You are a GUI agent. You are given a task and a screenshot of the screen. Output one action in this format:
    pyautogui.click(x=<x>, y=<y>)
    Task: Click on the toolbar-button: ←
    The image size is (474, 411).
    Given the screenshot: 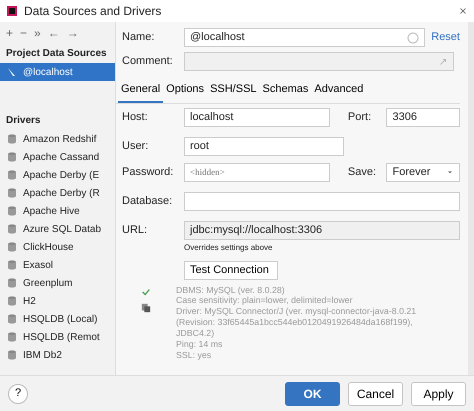 What is the action you would take?
    pyautogui.click(x=54, y=33)
    